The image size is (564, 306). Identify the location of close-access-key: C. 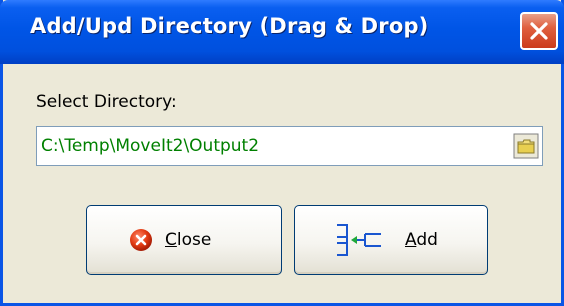
(171, 240).